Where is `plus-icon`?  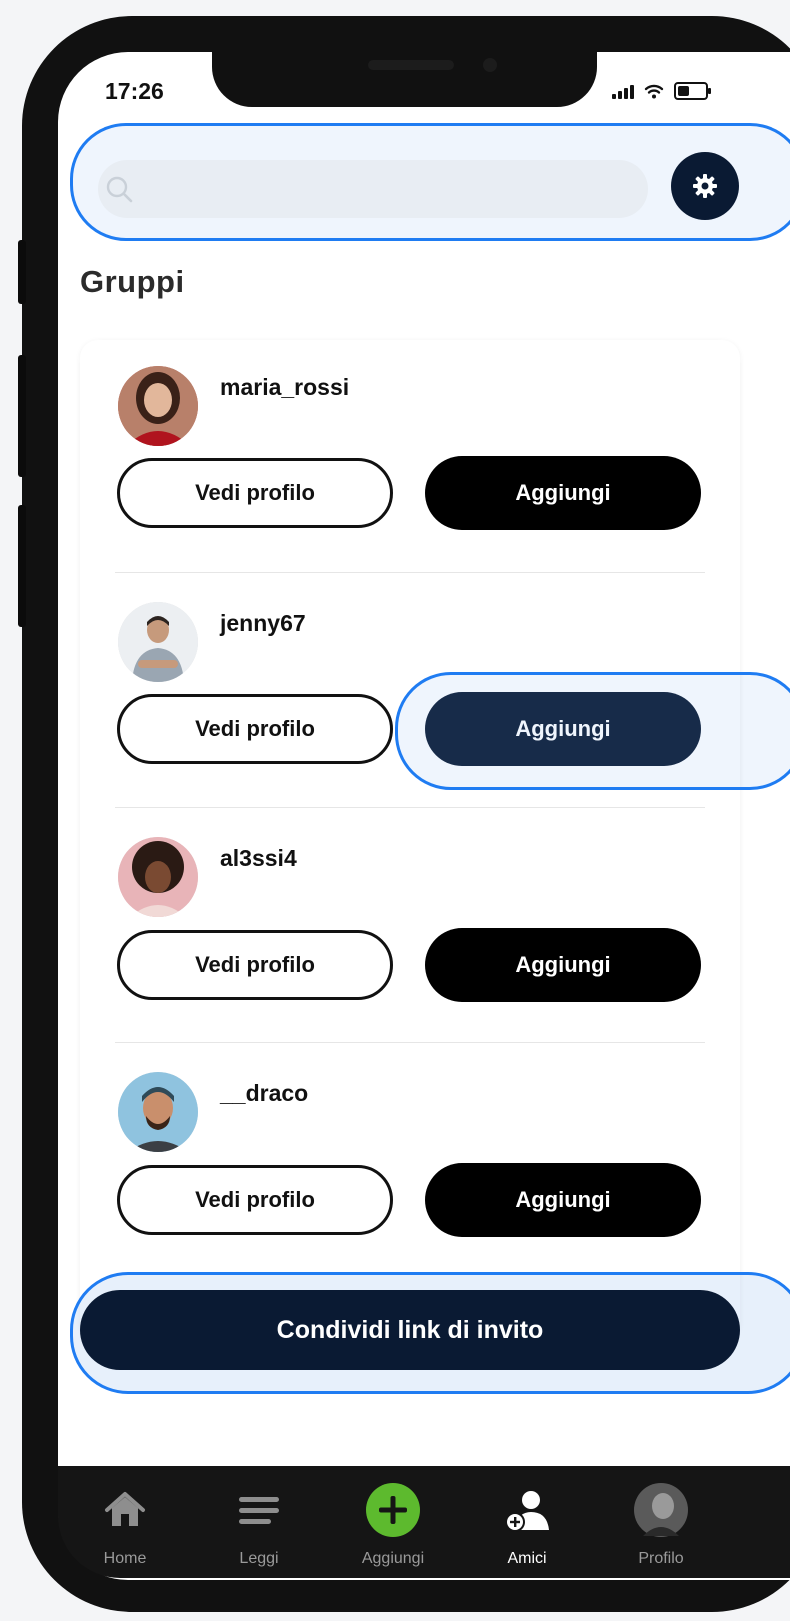 plus-icon is located at coordinates (393, 1510).